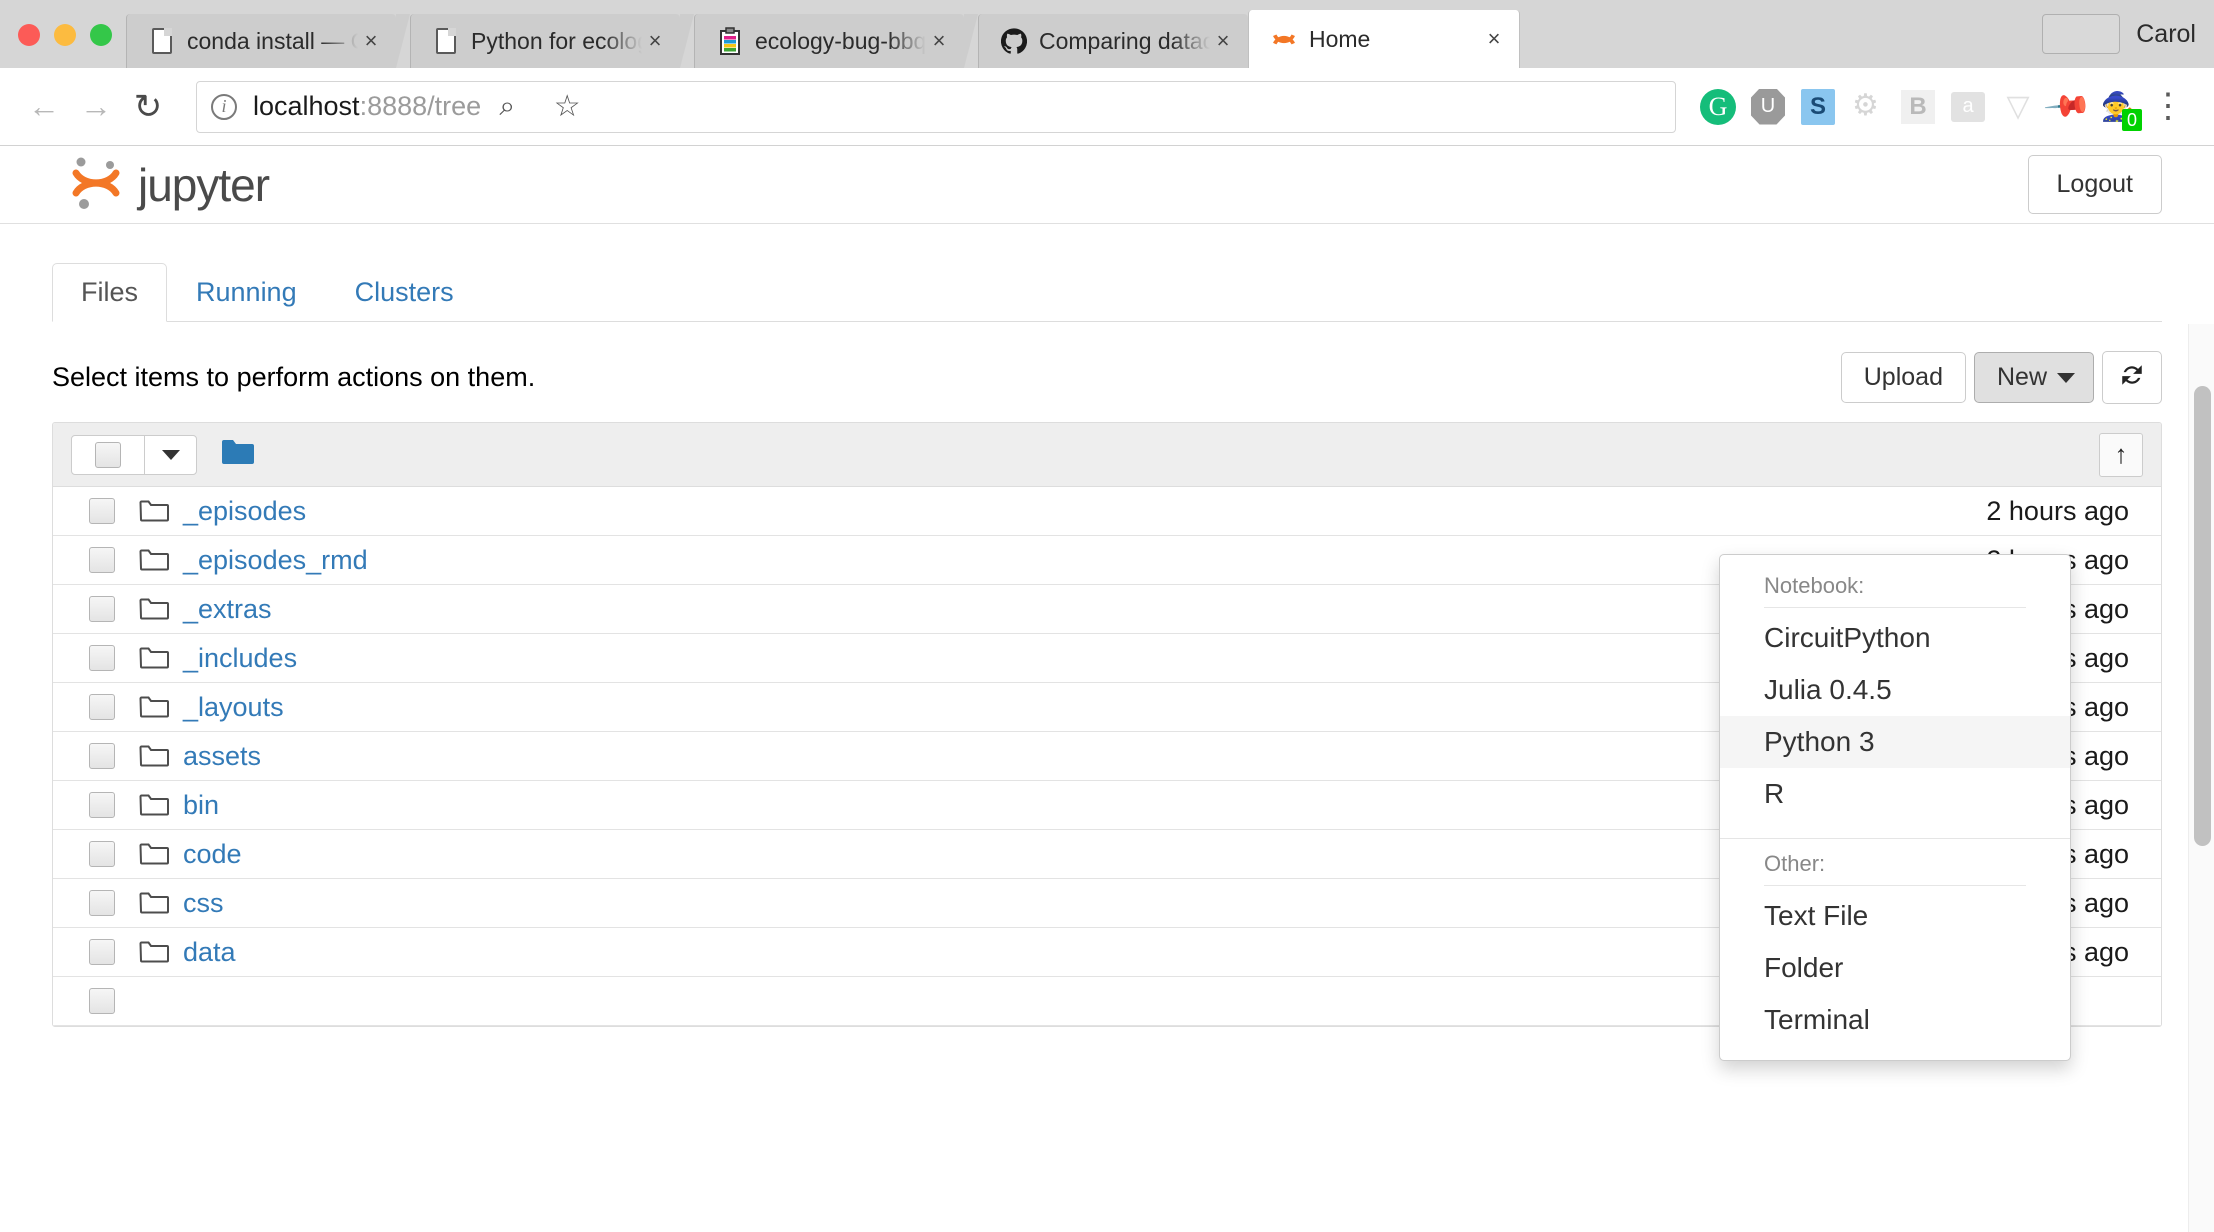  I want to click on window-controls, so click(72, 46).